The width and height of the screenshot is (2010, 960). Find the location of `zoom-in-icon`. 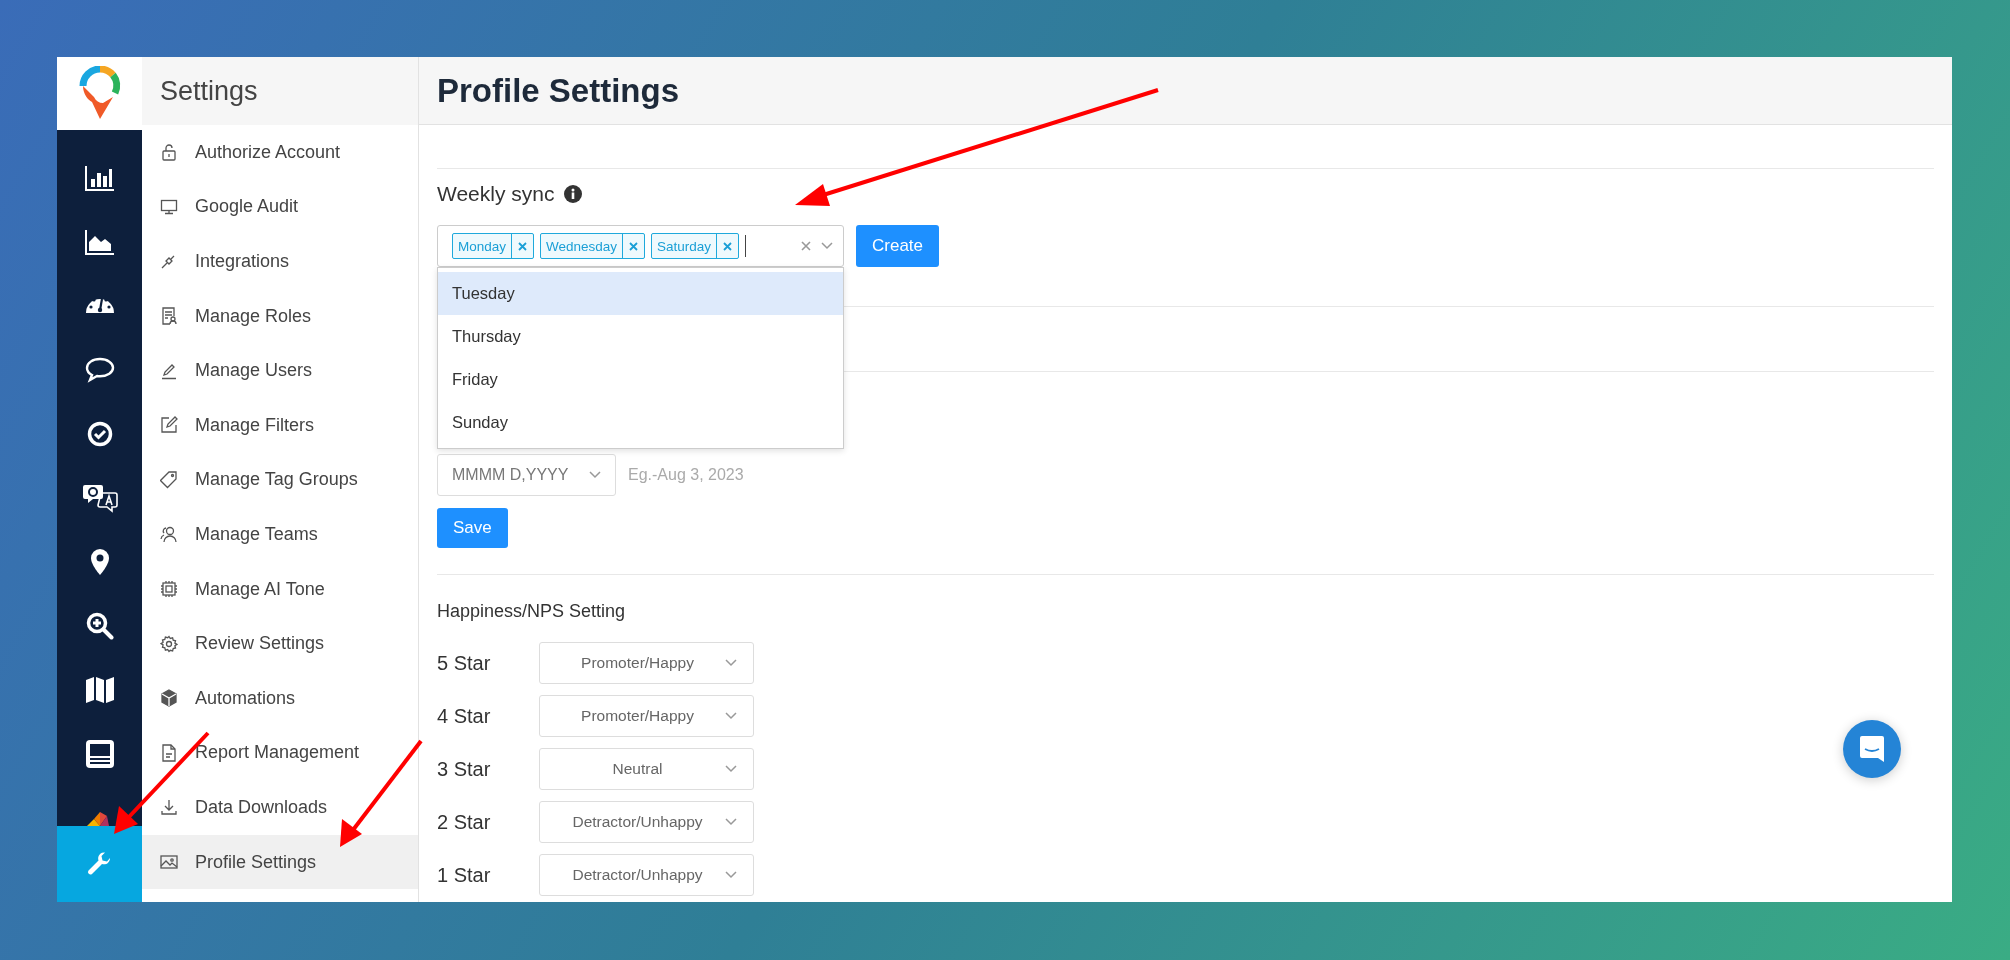

zoom-in-icon is located at coordinates (99, 626).